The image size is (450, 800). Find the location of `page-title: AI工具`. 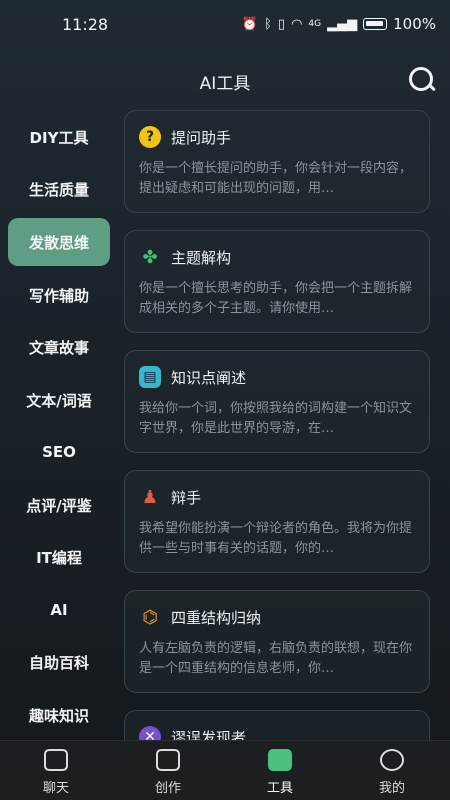

page-title: AI工具 is located at coordinates (225, 84).